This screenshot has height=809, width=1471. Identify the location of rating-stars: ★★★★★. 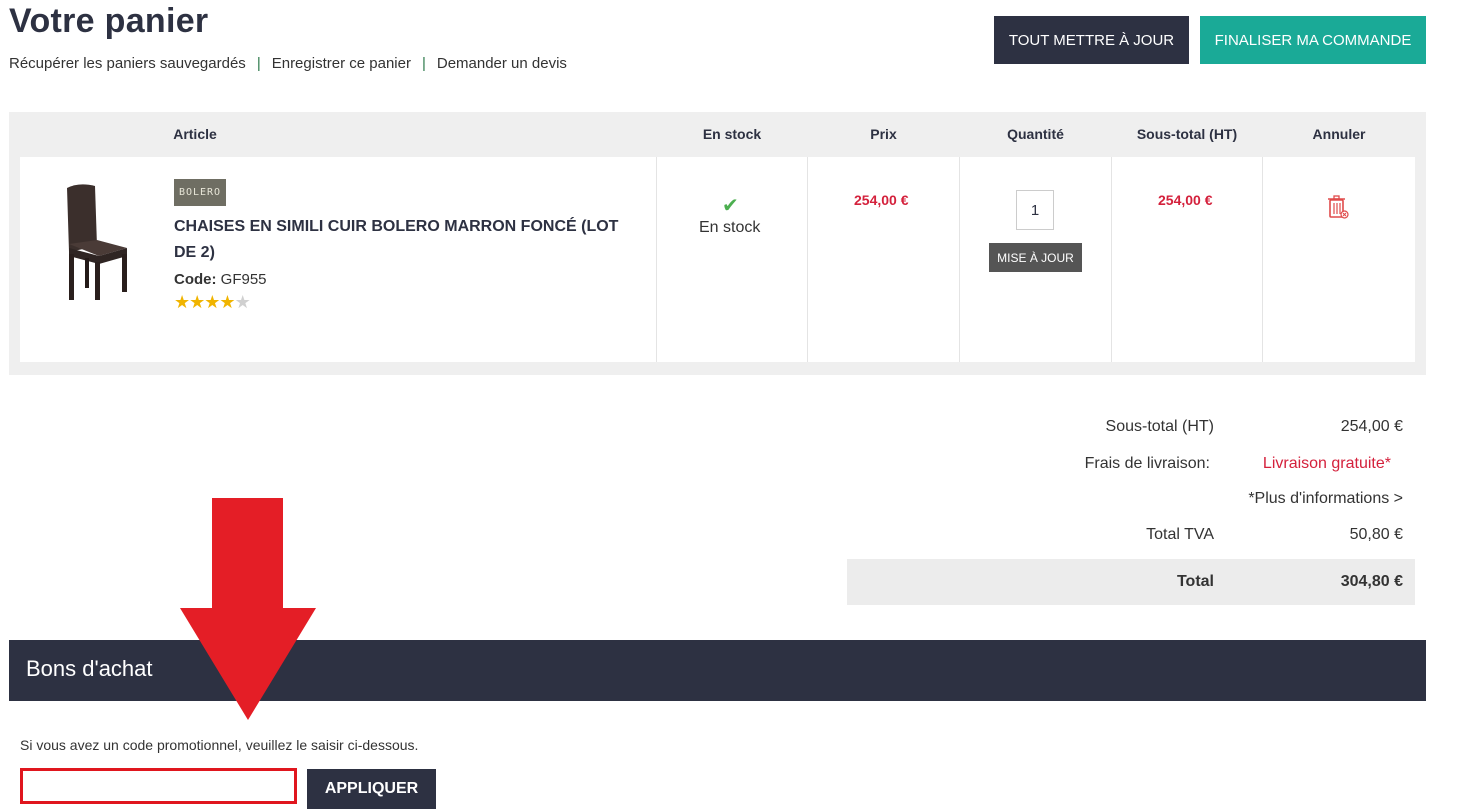
(212, 302).